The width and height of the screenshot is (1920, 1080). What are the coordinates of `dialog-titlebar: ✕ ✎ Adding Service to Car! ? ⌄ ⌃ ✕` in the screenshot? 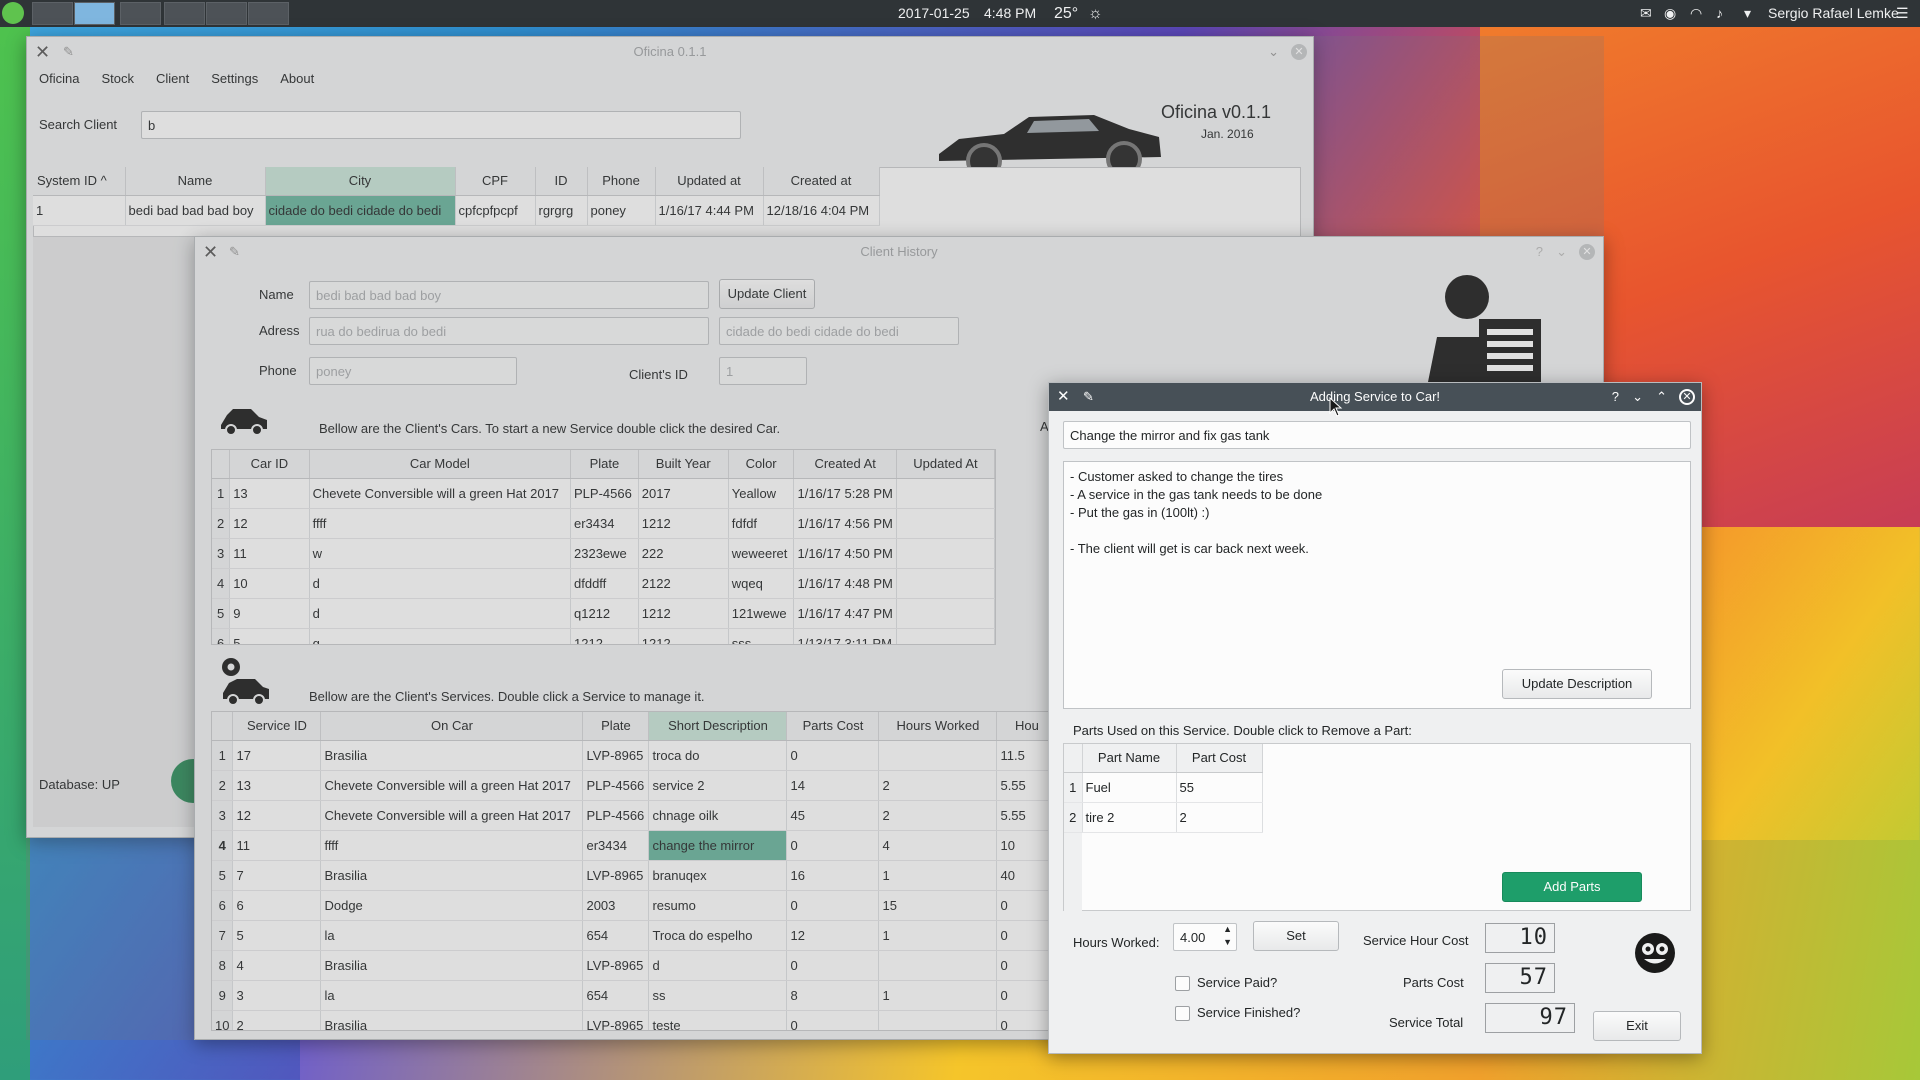 It's located at (1375, 397).